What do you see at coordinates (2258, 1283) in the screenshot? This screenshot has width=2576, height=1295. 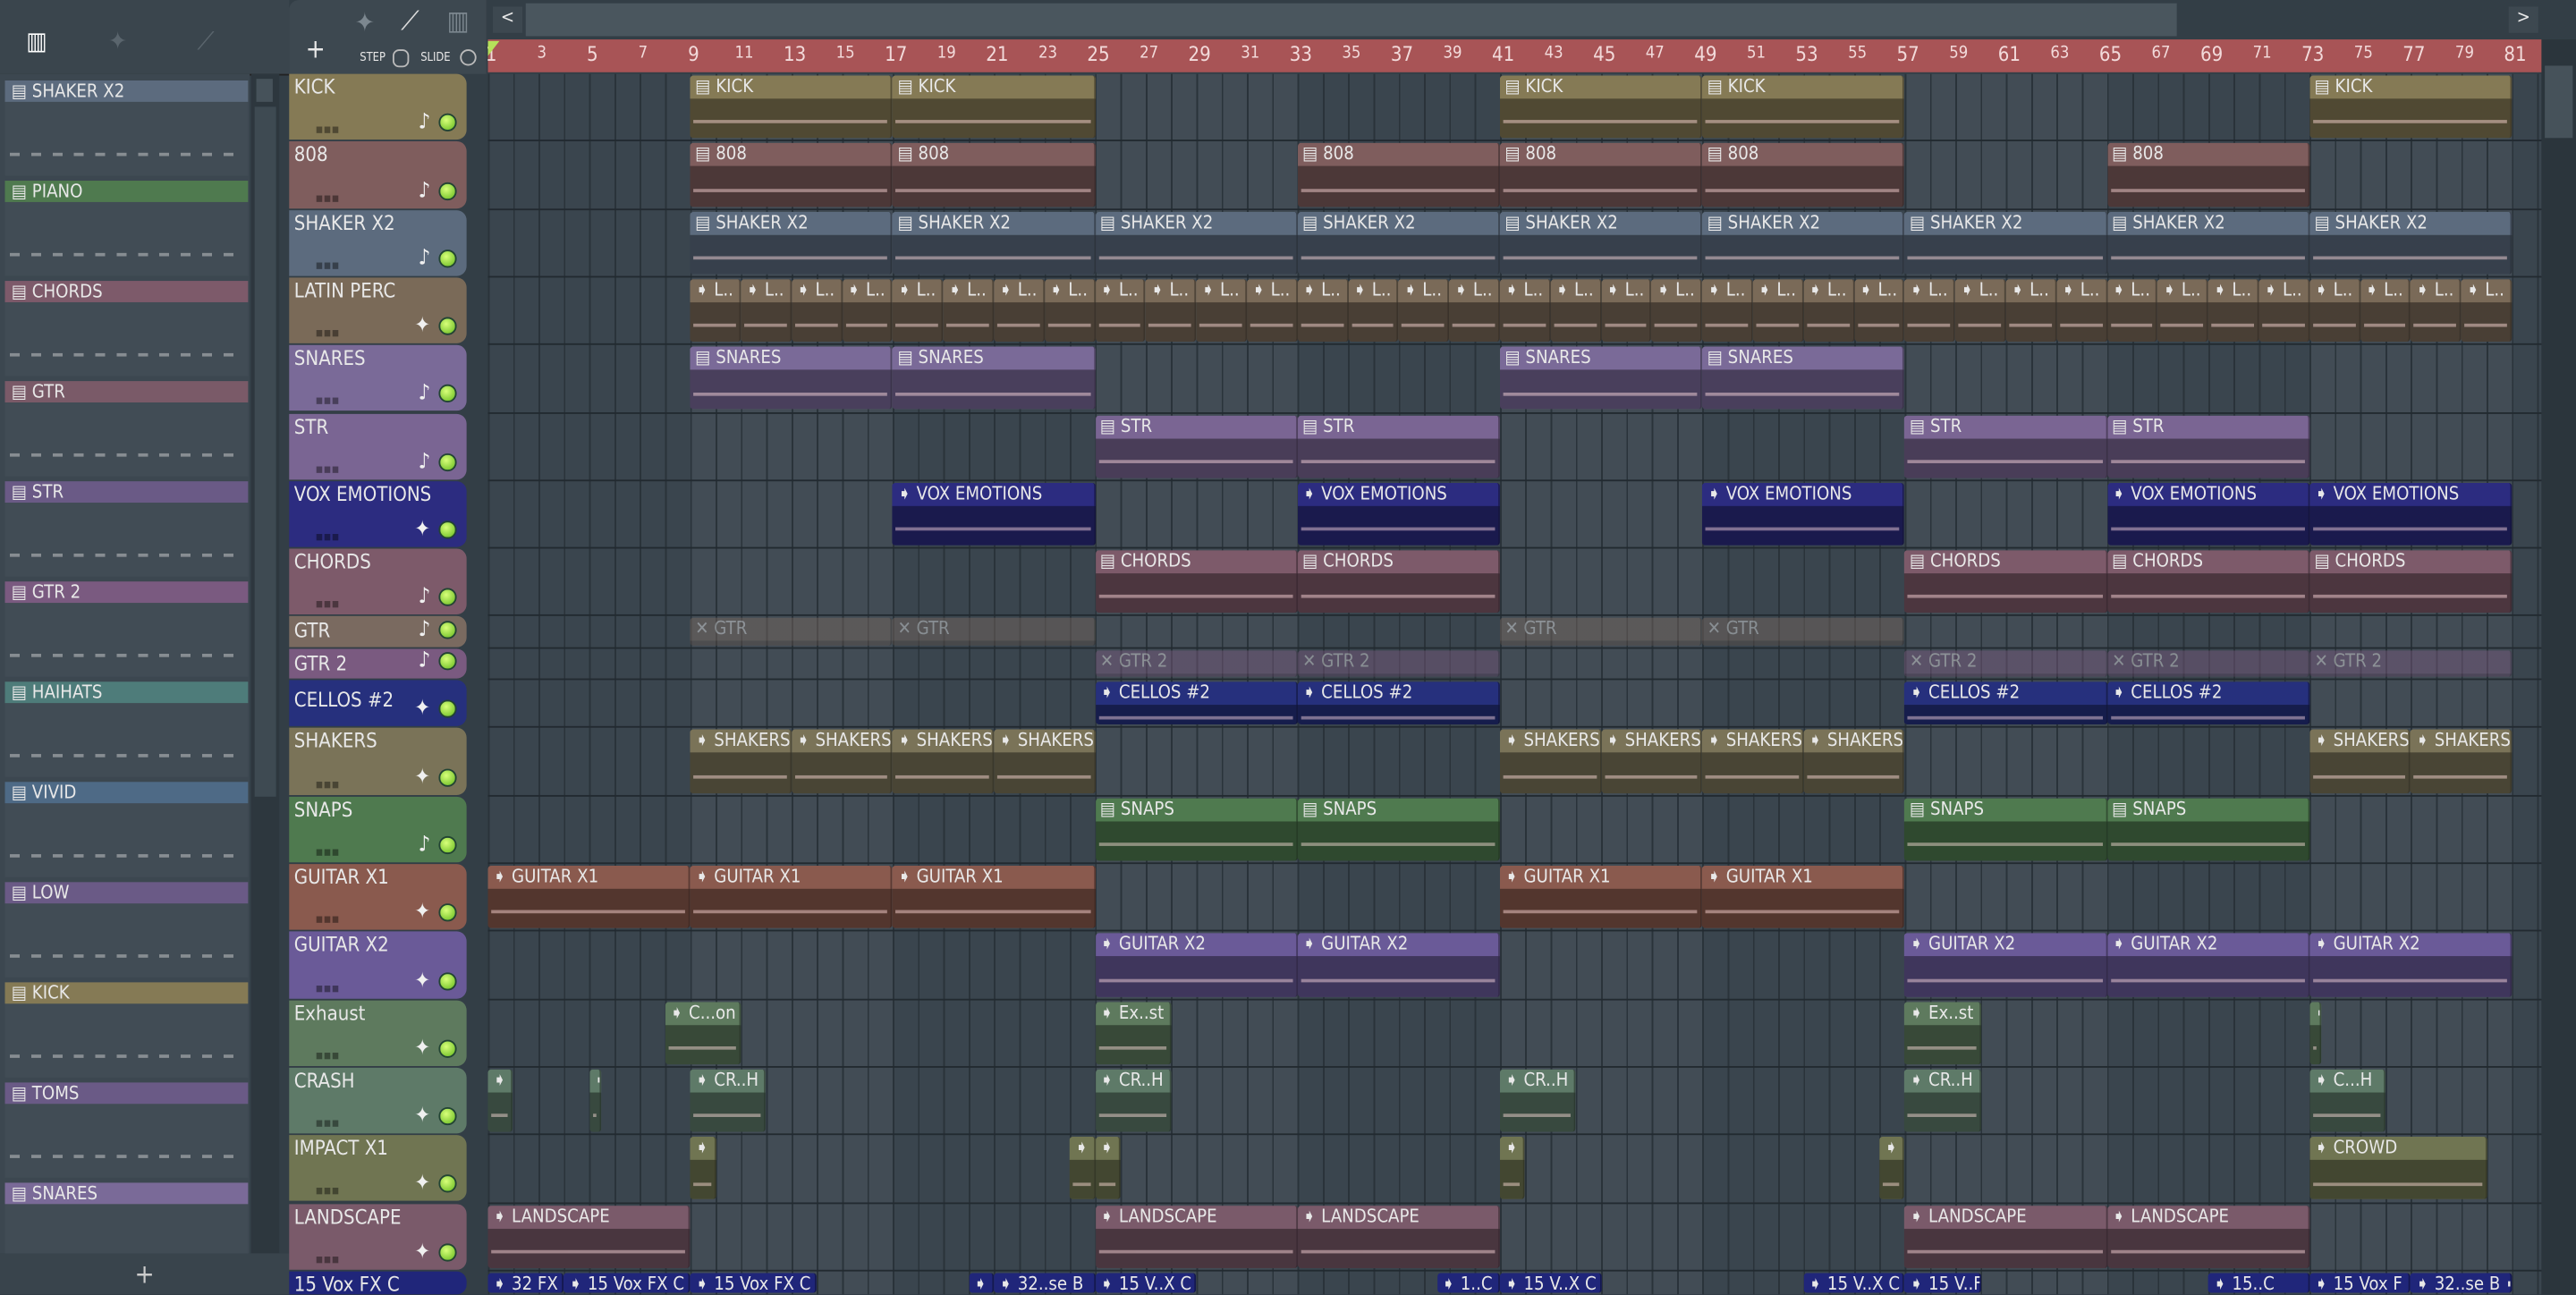 I see `playlist-clip: ➧ 15..C` at bounding box center [2258, 1283].